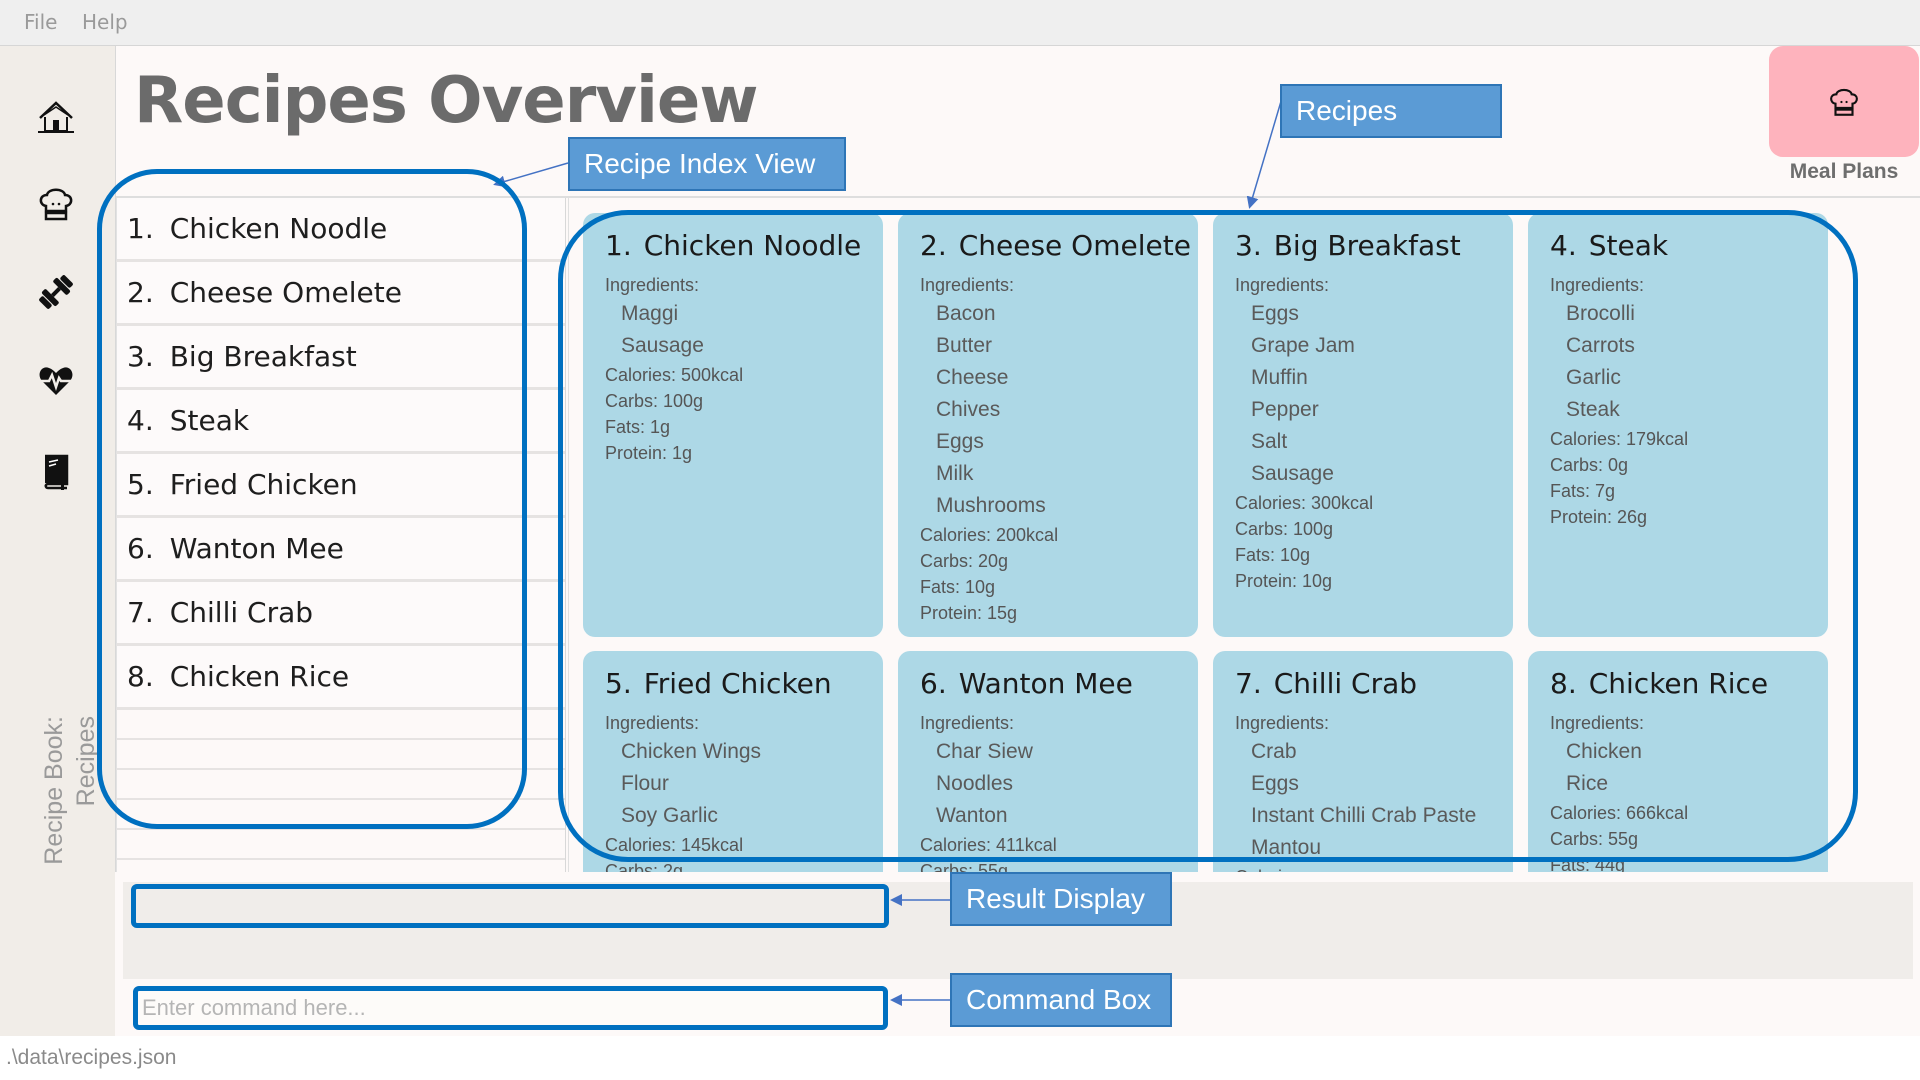 The height and width of the screenshot is (1080, 1920). What do you see at coordinates (707, 164) in the screenshot?
I see `annotation-recipe-index-view: Recipe Index View` at bounding box center [707, 164].